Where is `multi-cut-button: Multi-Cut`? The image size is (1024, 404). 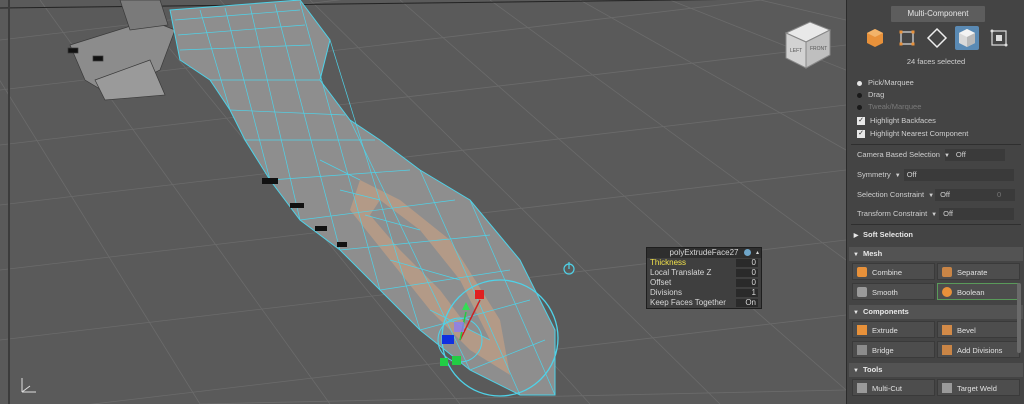 multi-cut-button: Multi-Cut is located at coordinates (893, 387).